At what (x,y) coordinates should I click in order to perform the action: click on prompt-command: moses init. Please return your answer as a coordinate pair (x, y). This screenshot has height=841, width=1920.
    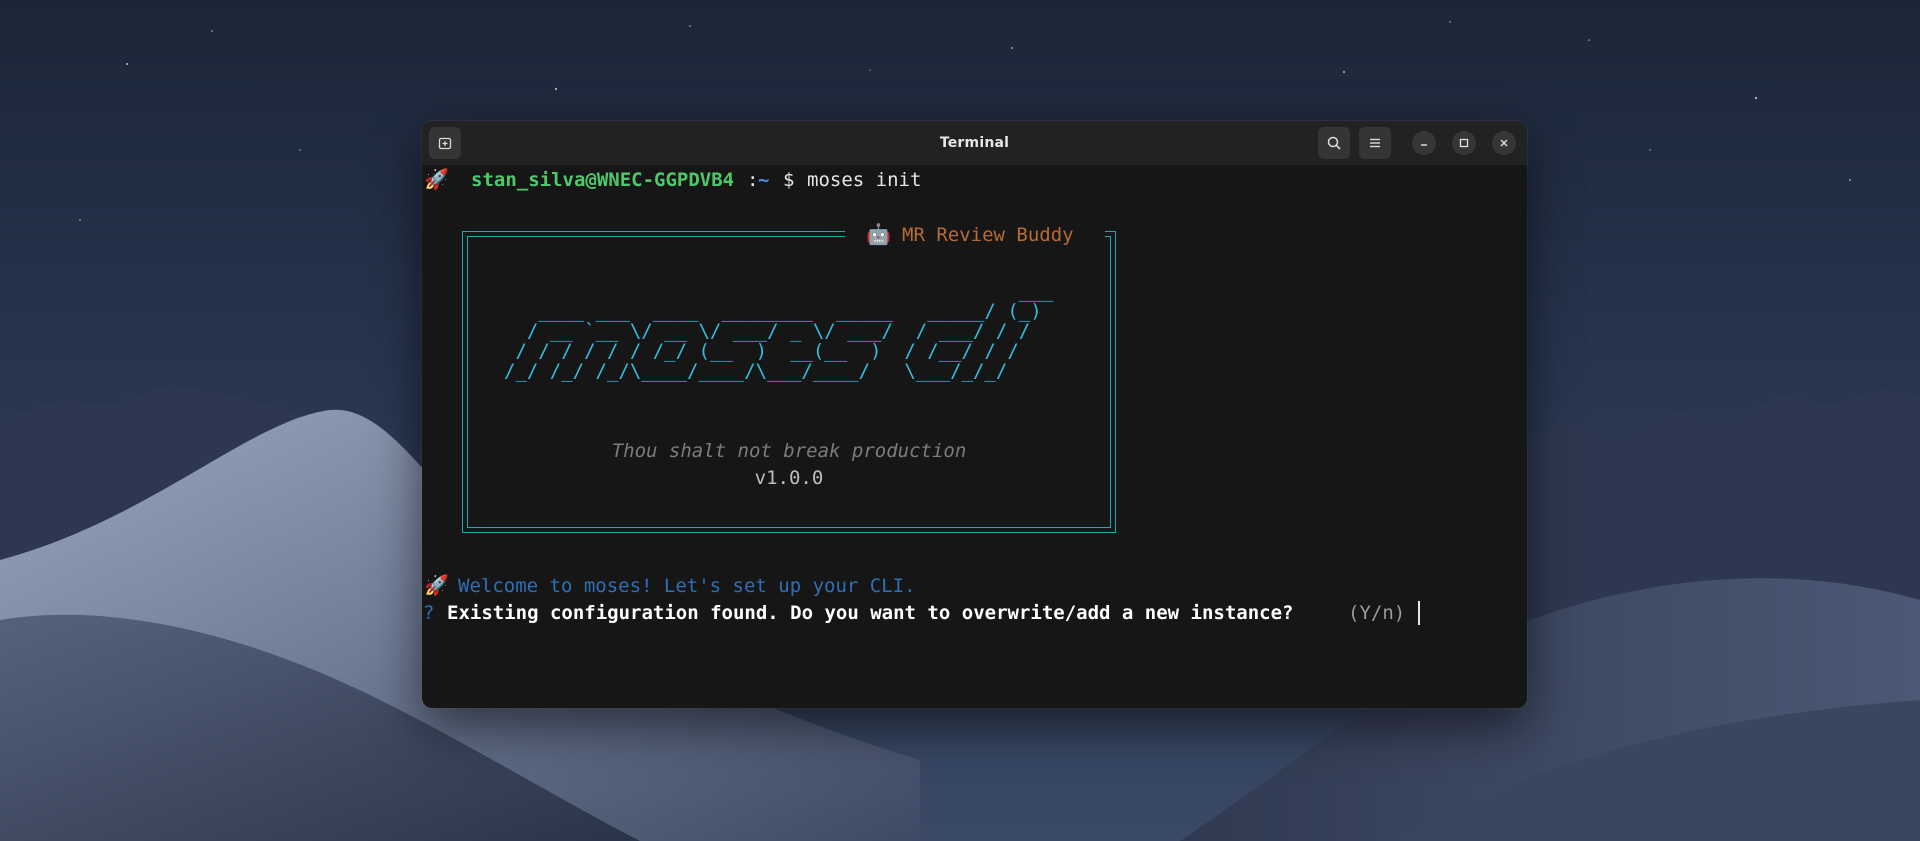
    Looking at the image, I should click on (864, 180).